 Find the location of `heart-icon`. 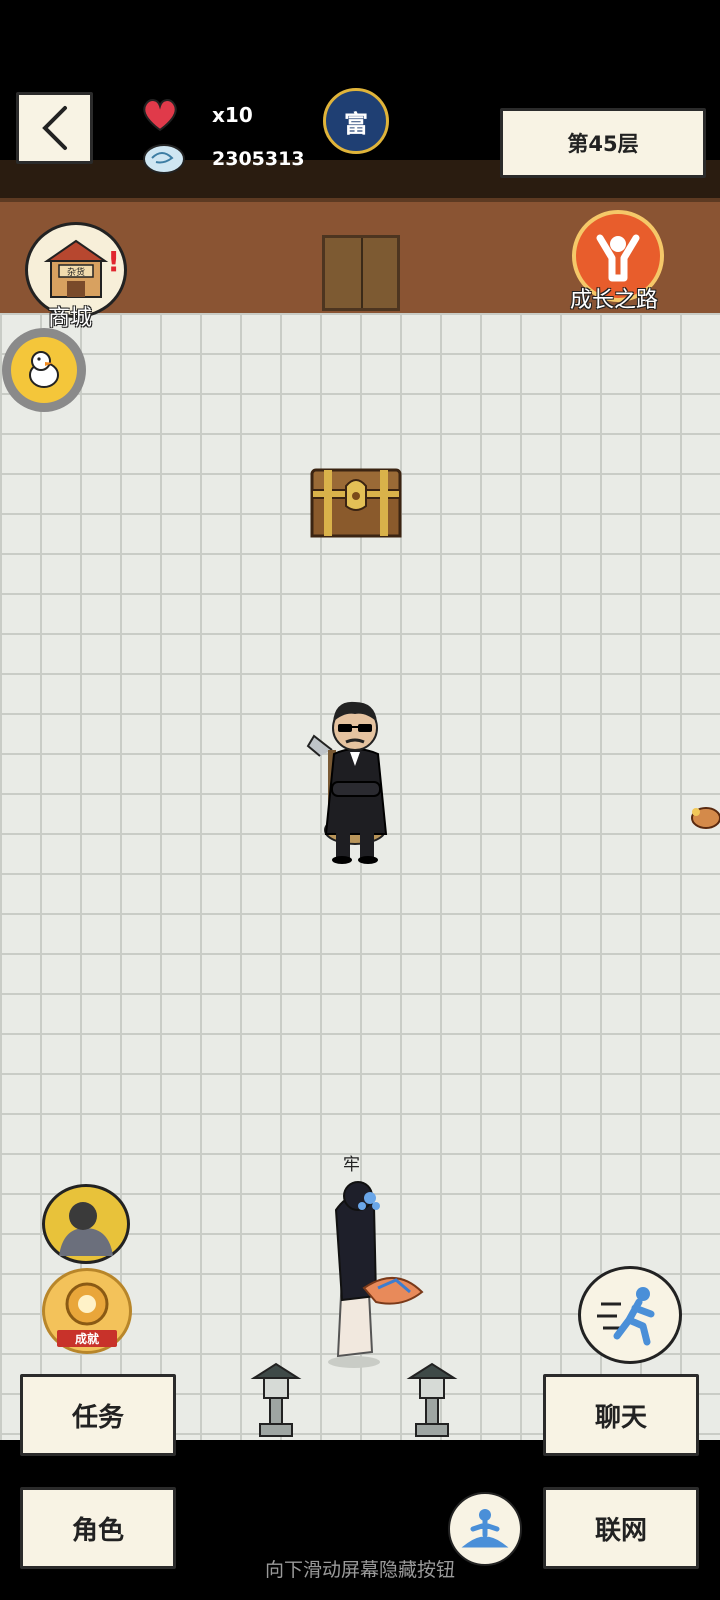

heart-icon is located at coordinates (160, 115).